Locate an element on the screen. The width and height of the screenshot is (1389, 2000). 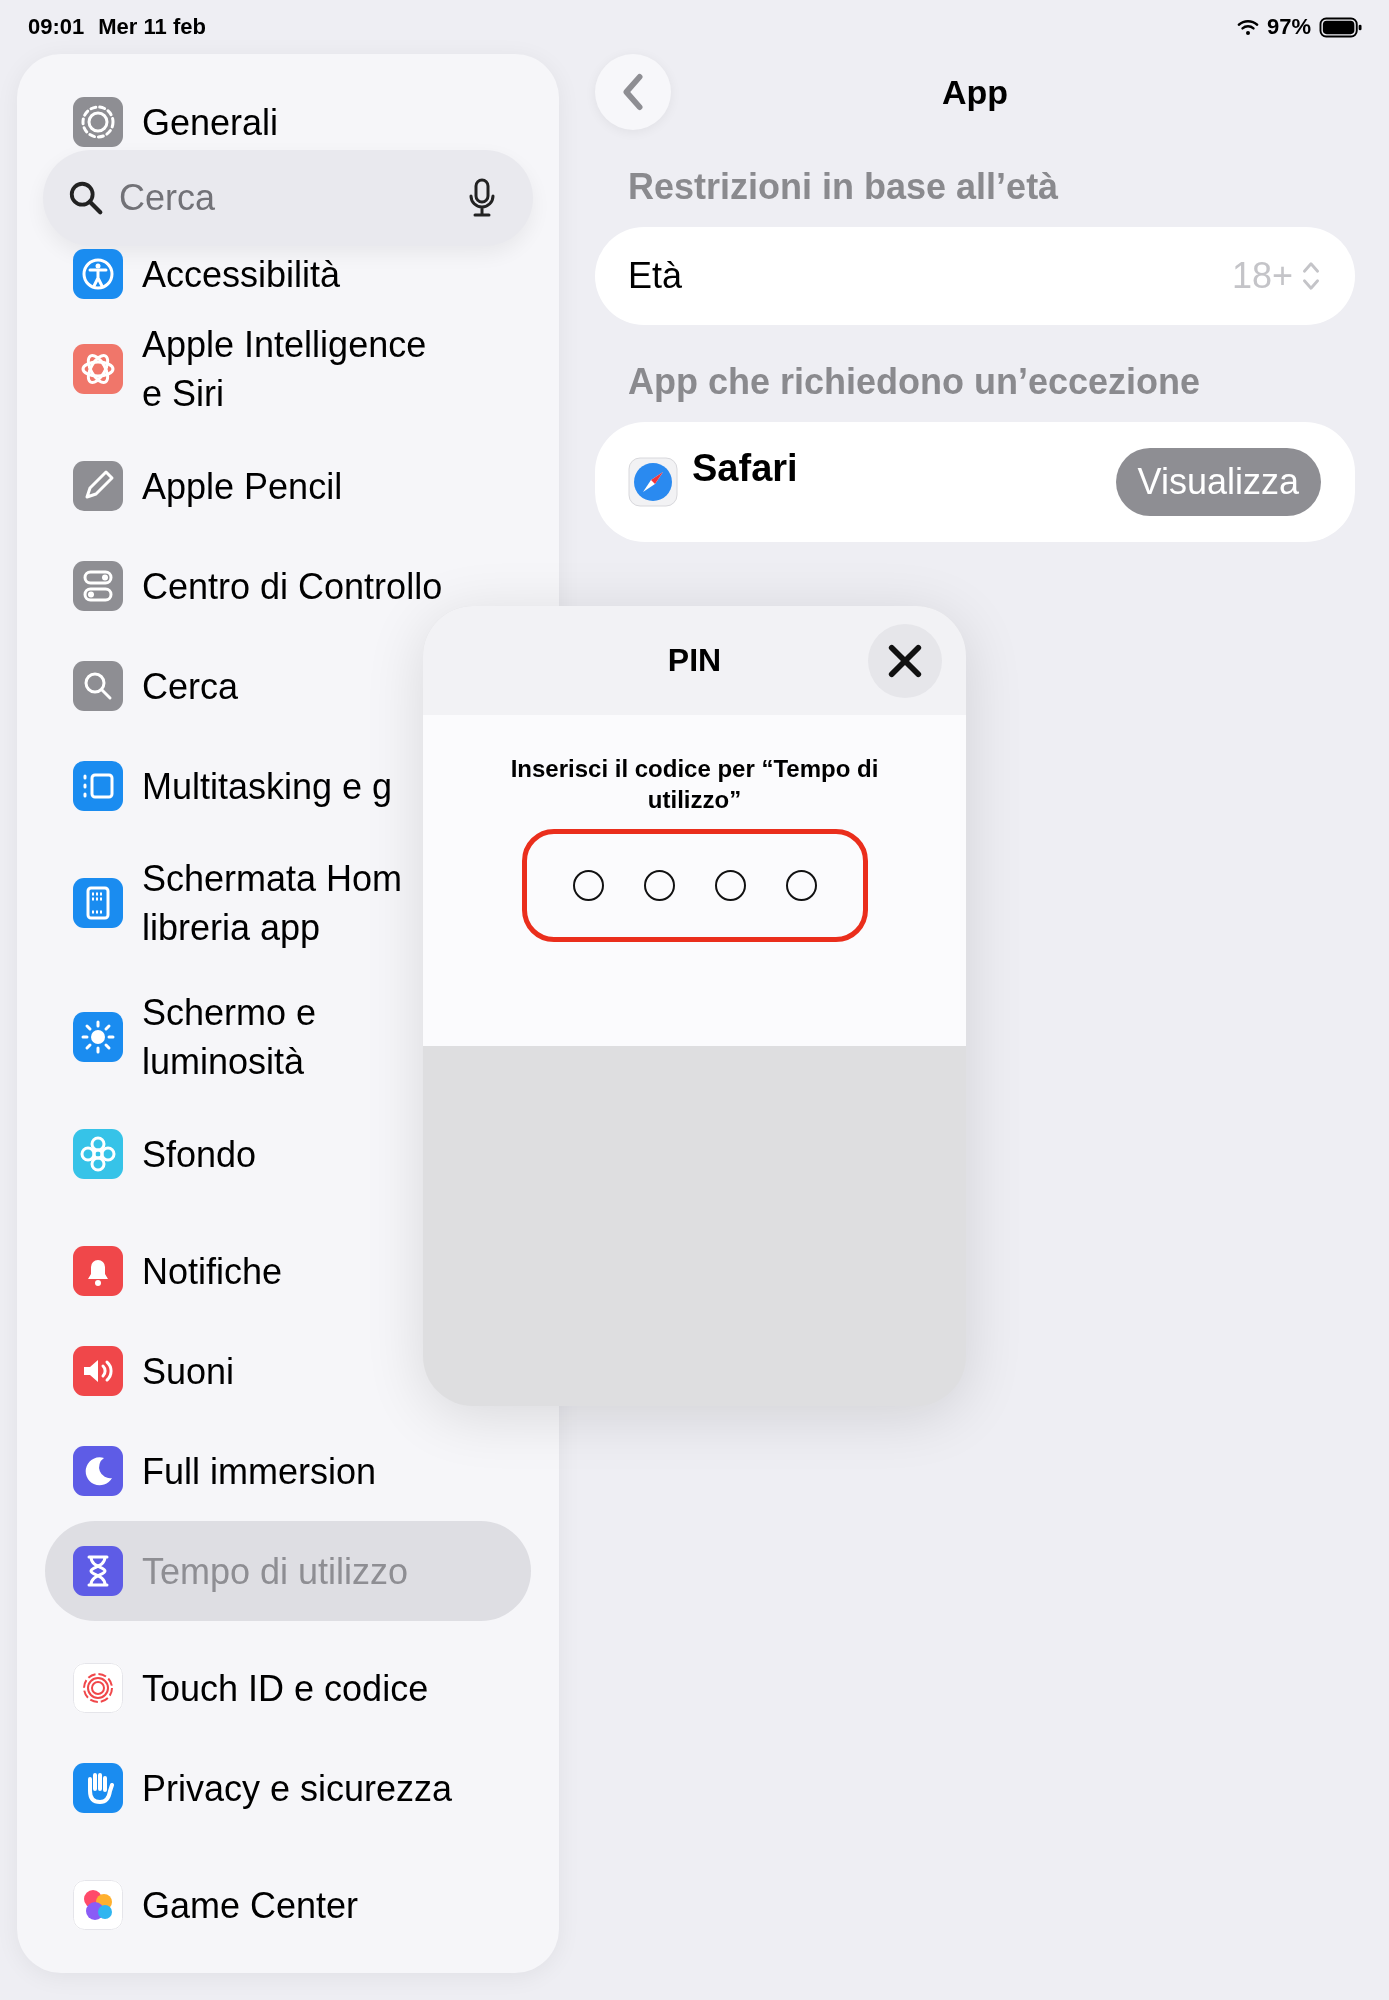
row-label: Età is located at coordinates (655, 276).